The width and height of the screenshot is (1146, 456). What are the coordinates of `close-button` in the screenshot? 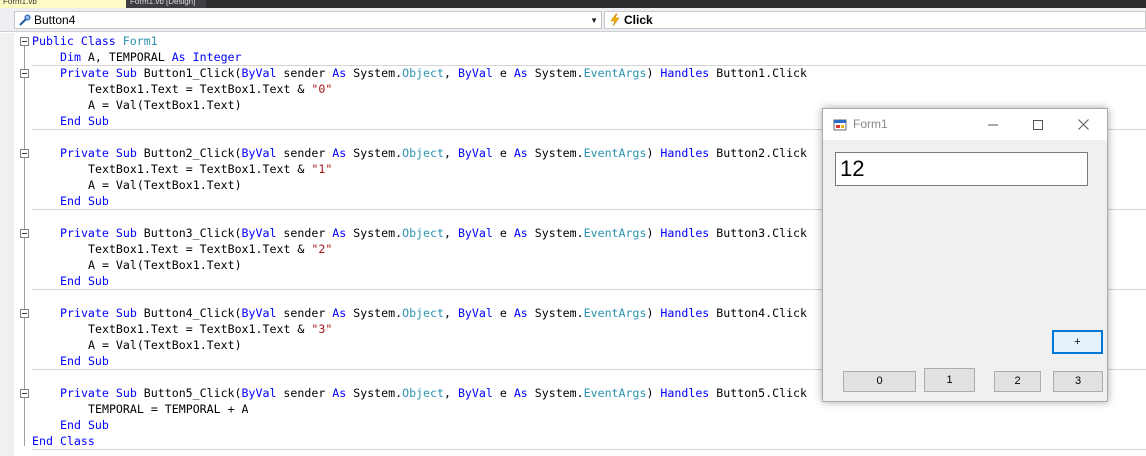 It's located at (1083, 124).